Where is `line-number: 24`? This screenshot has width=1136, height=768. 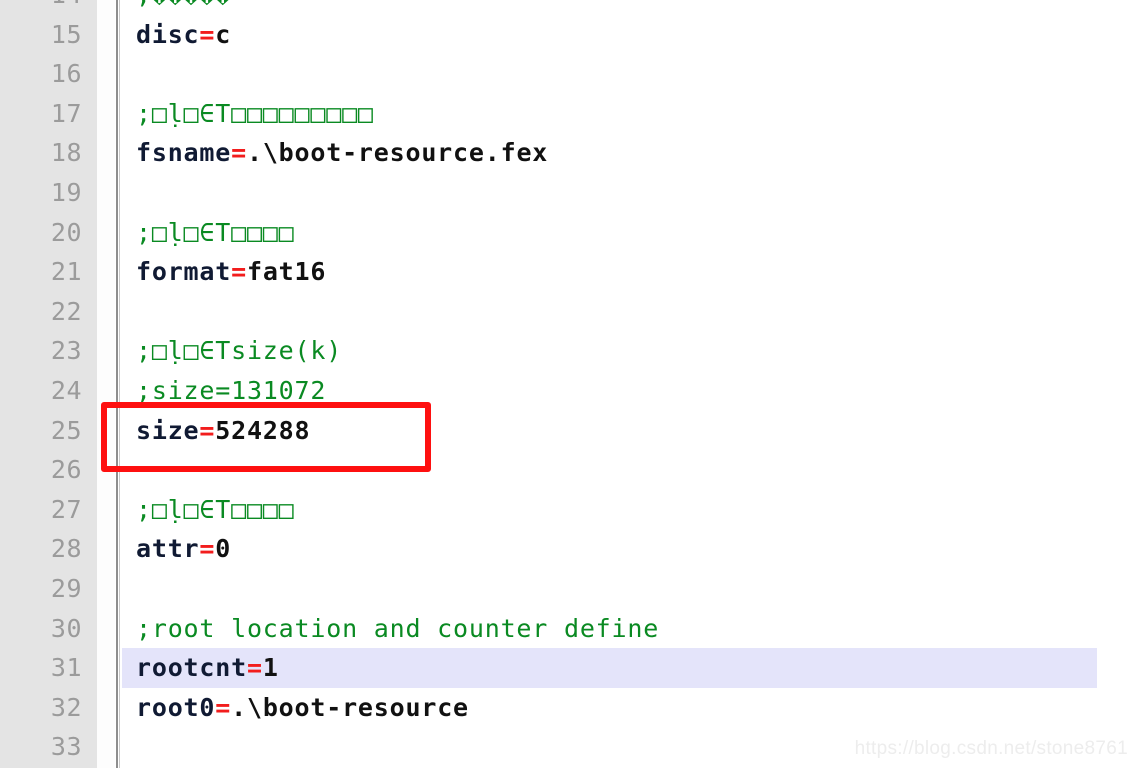 line-number: 24 is located at coordinates (66, 390).